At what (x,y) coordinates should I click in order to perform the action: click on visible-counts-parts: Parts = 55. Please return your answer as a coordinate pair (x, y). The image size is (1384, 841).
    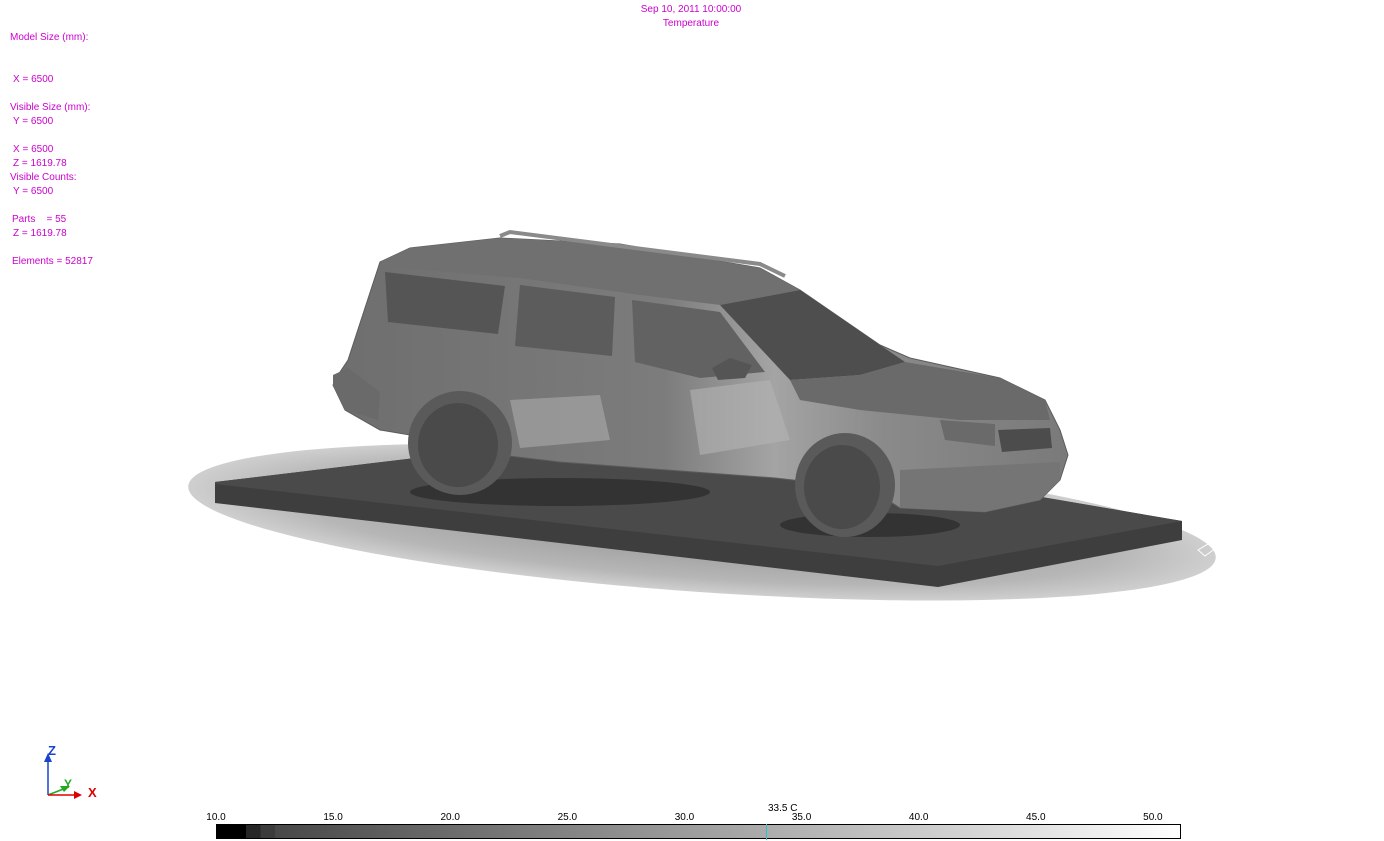
    Looking at the image, I should click on (39, 219).